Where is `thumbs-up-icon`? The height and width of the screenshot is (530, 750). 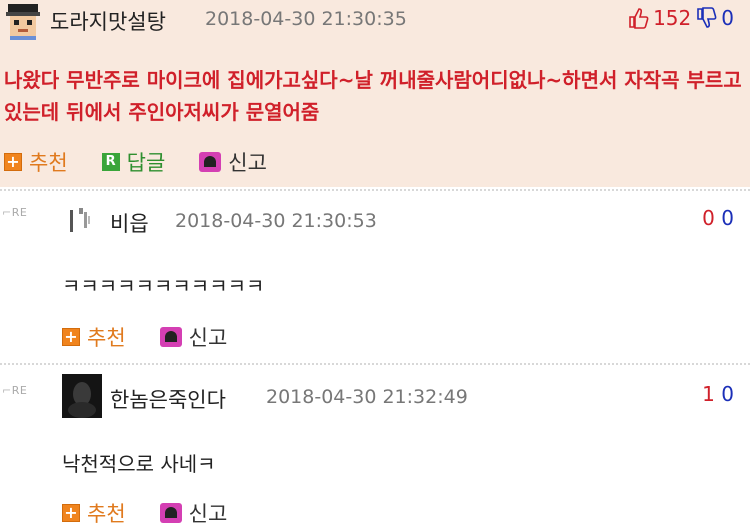 thumbs-up-icon is located at coordinates (638, 18).